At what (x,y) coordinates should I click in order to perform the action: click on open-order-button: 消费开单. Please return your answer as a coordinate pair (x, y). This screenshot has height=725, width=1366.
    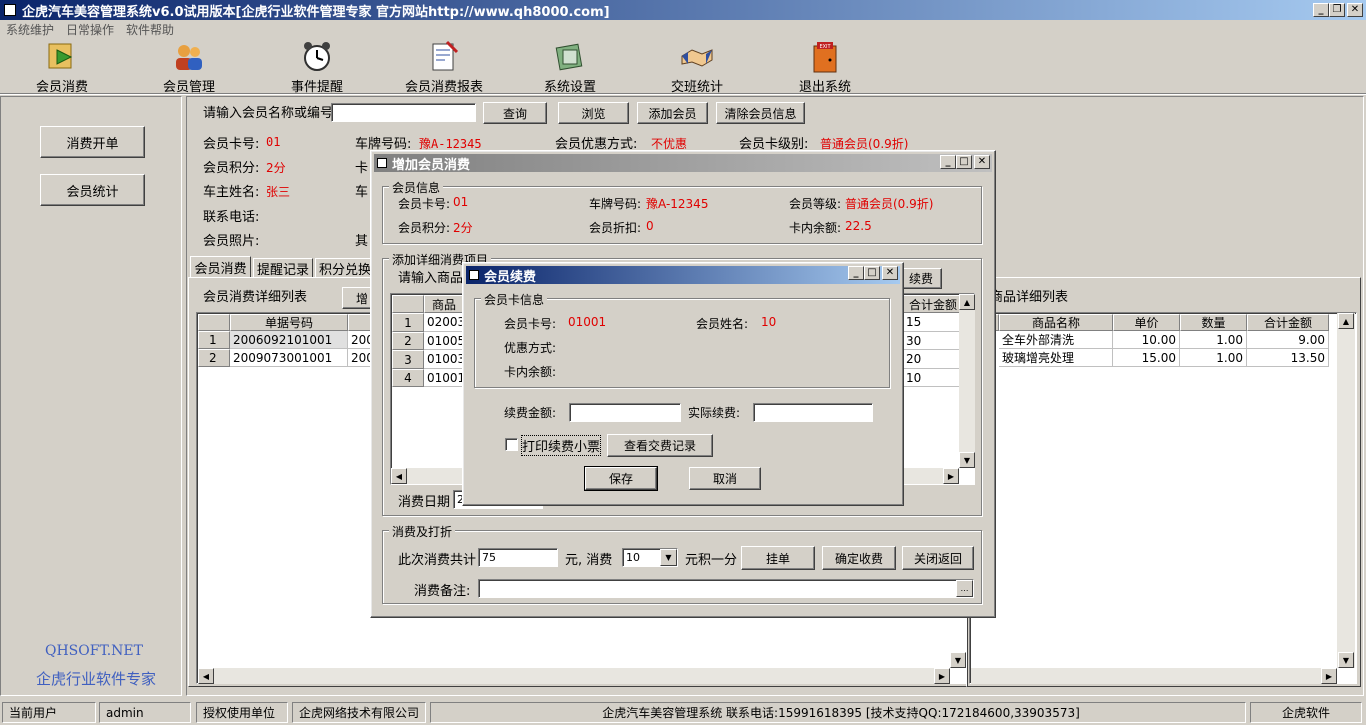
    Looking at the image, I should click on (92, 142).